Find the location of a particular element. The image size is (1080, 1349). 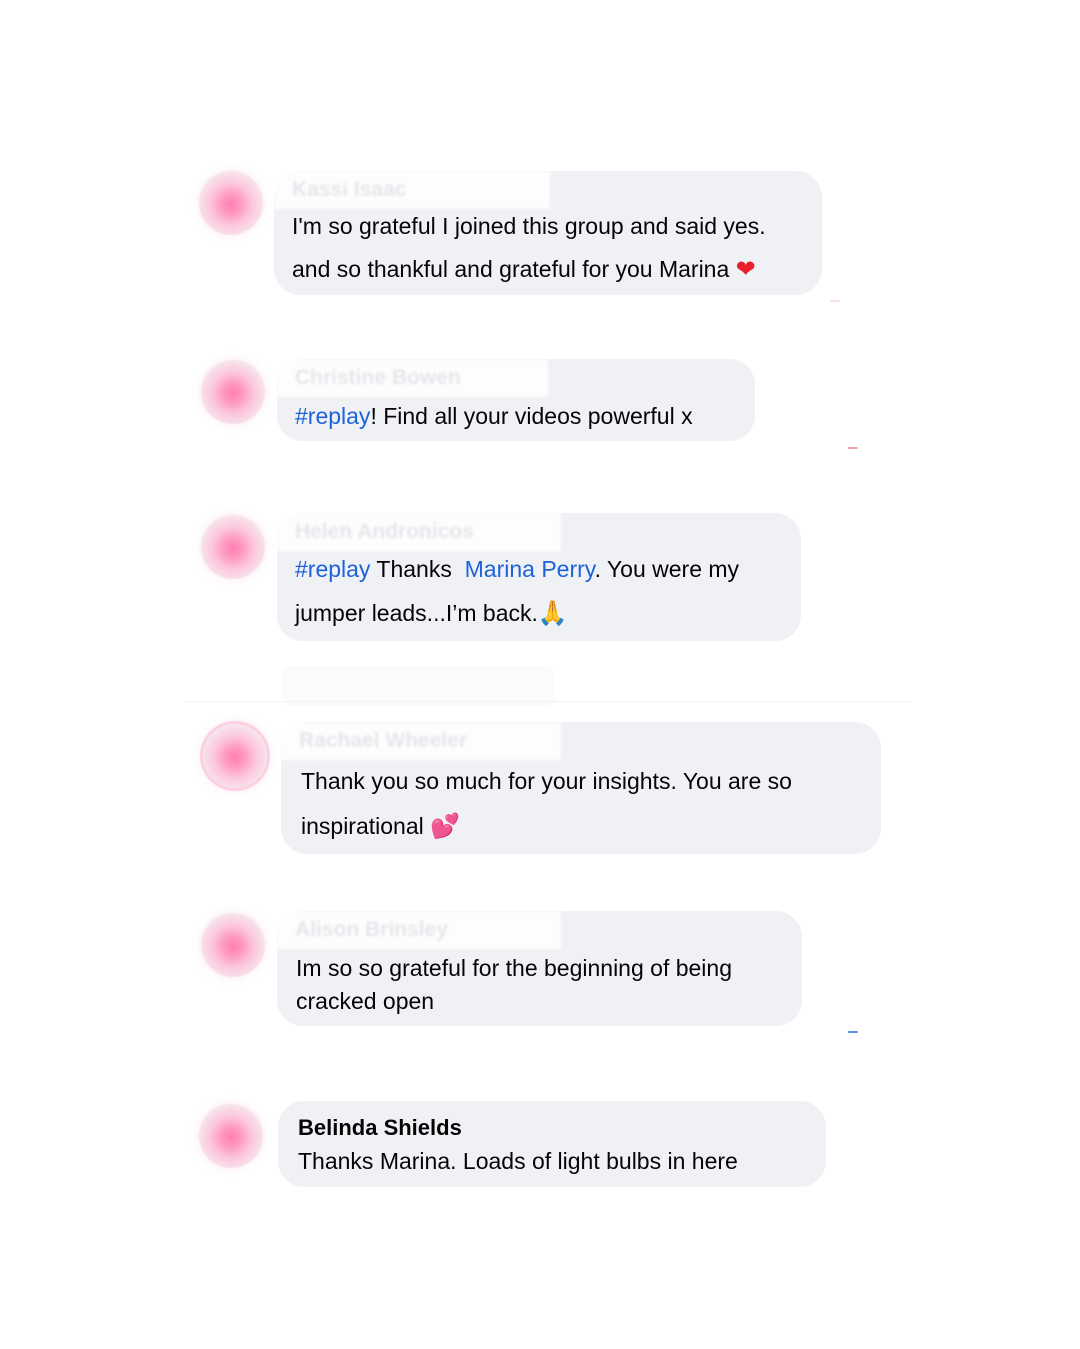

mention-link: Marina Perry is located at coordinates (530, 569).